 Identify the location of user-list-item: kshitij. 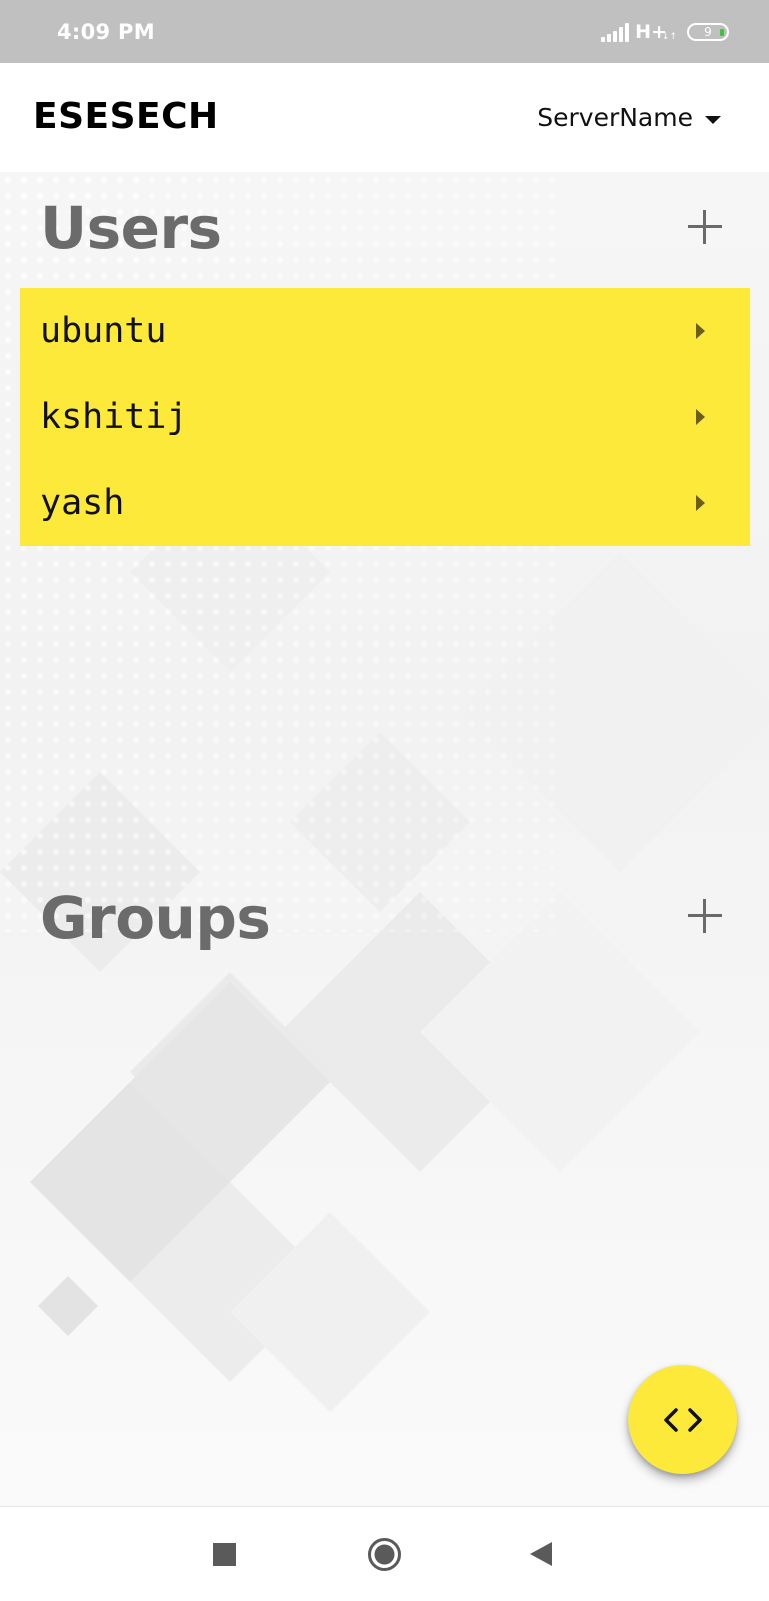
(385, 417).